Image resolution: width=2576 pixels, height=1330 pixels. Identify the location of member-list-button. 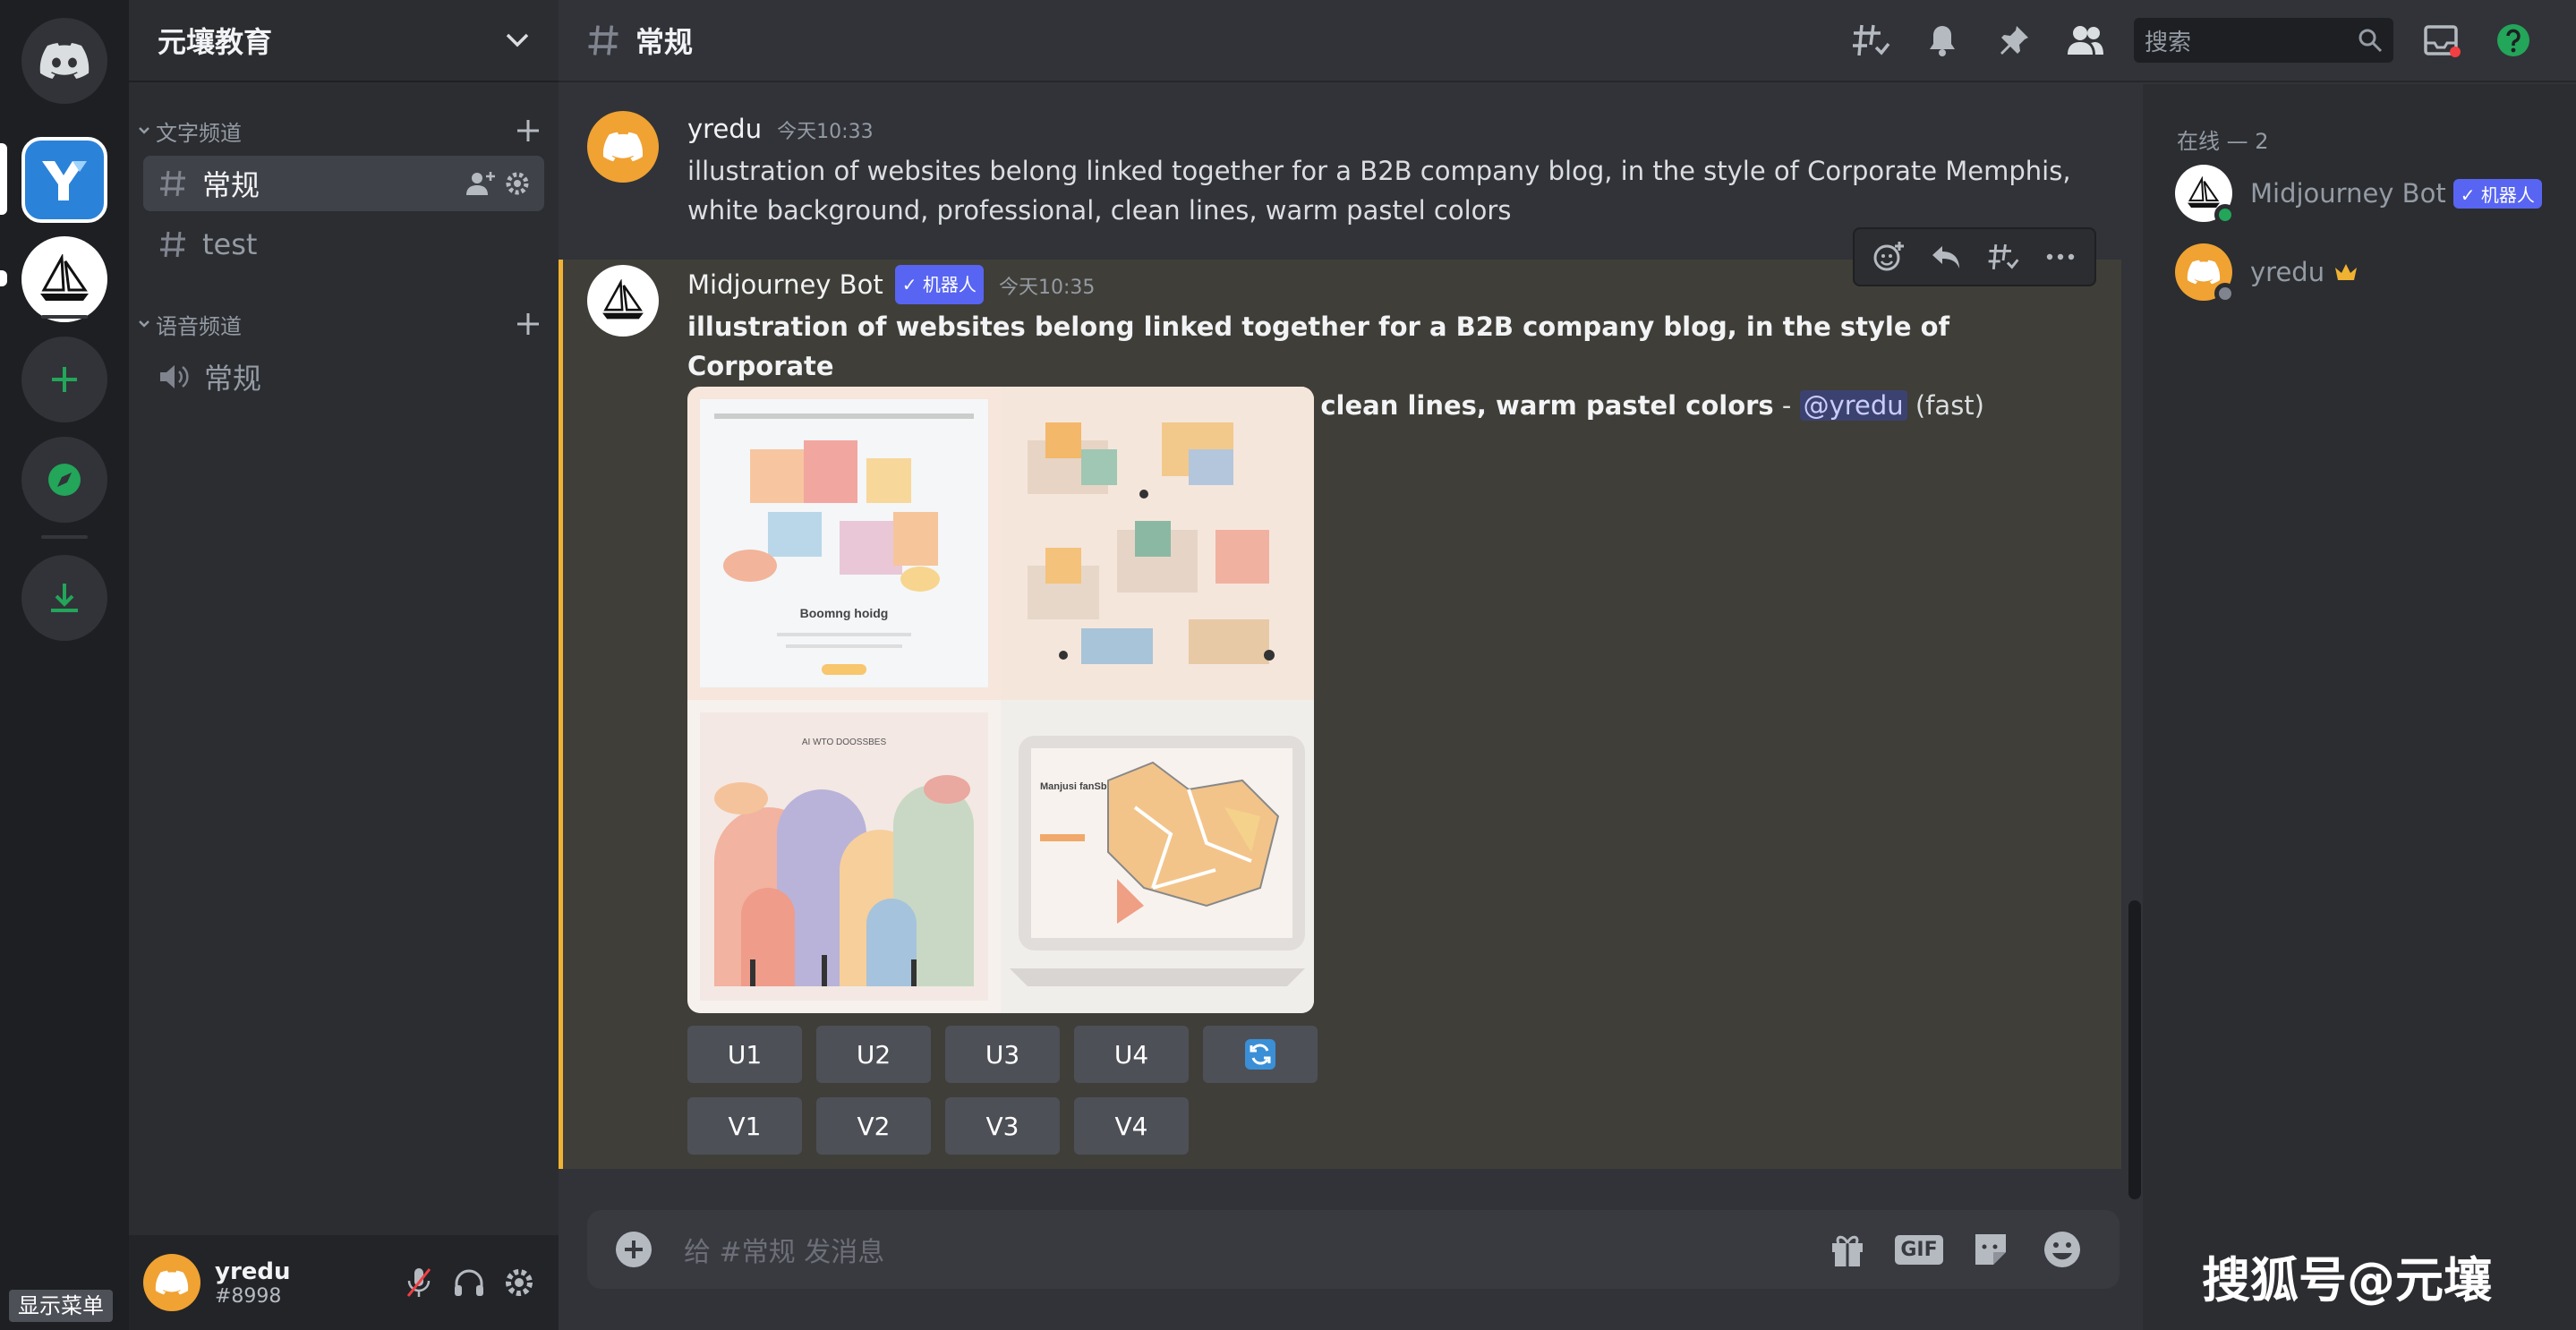
(2085, 40).